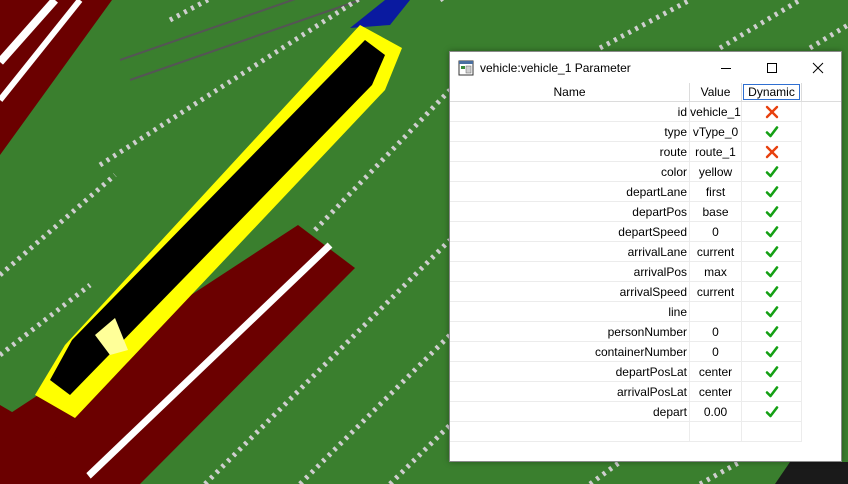  Describe the element at coordinates (716, 172) in the screenshot. I see `param-value: yellow` at that location.